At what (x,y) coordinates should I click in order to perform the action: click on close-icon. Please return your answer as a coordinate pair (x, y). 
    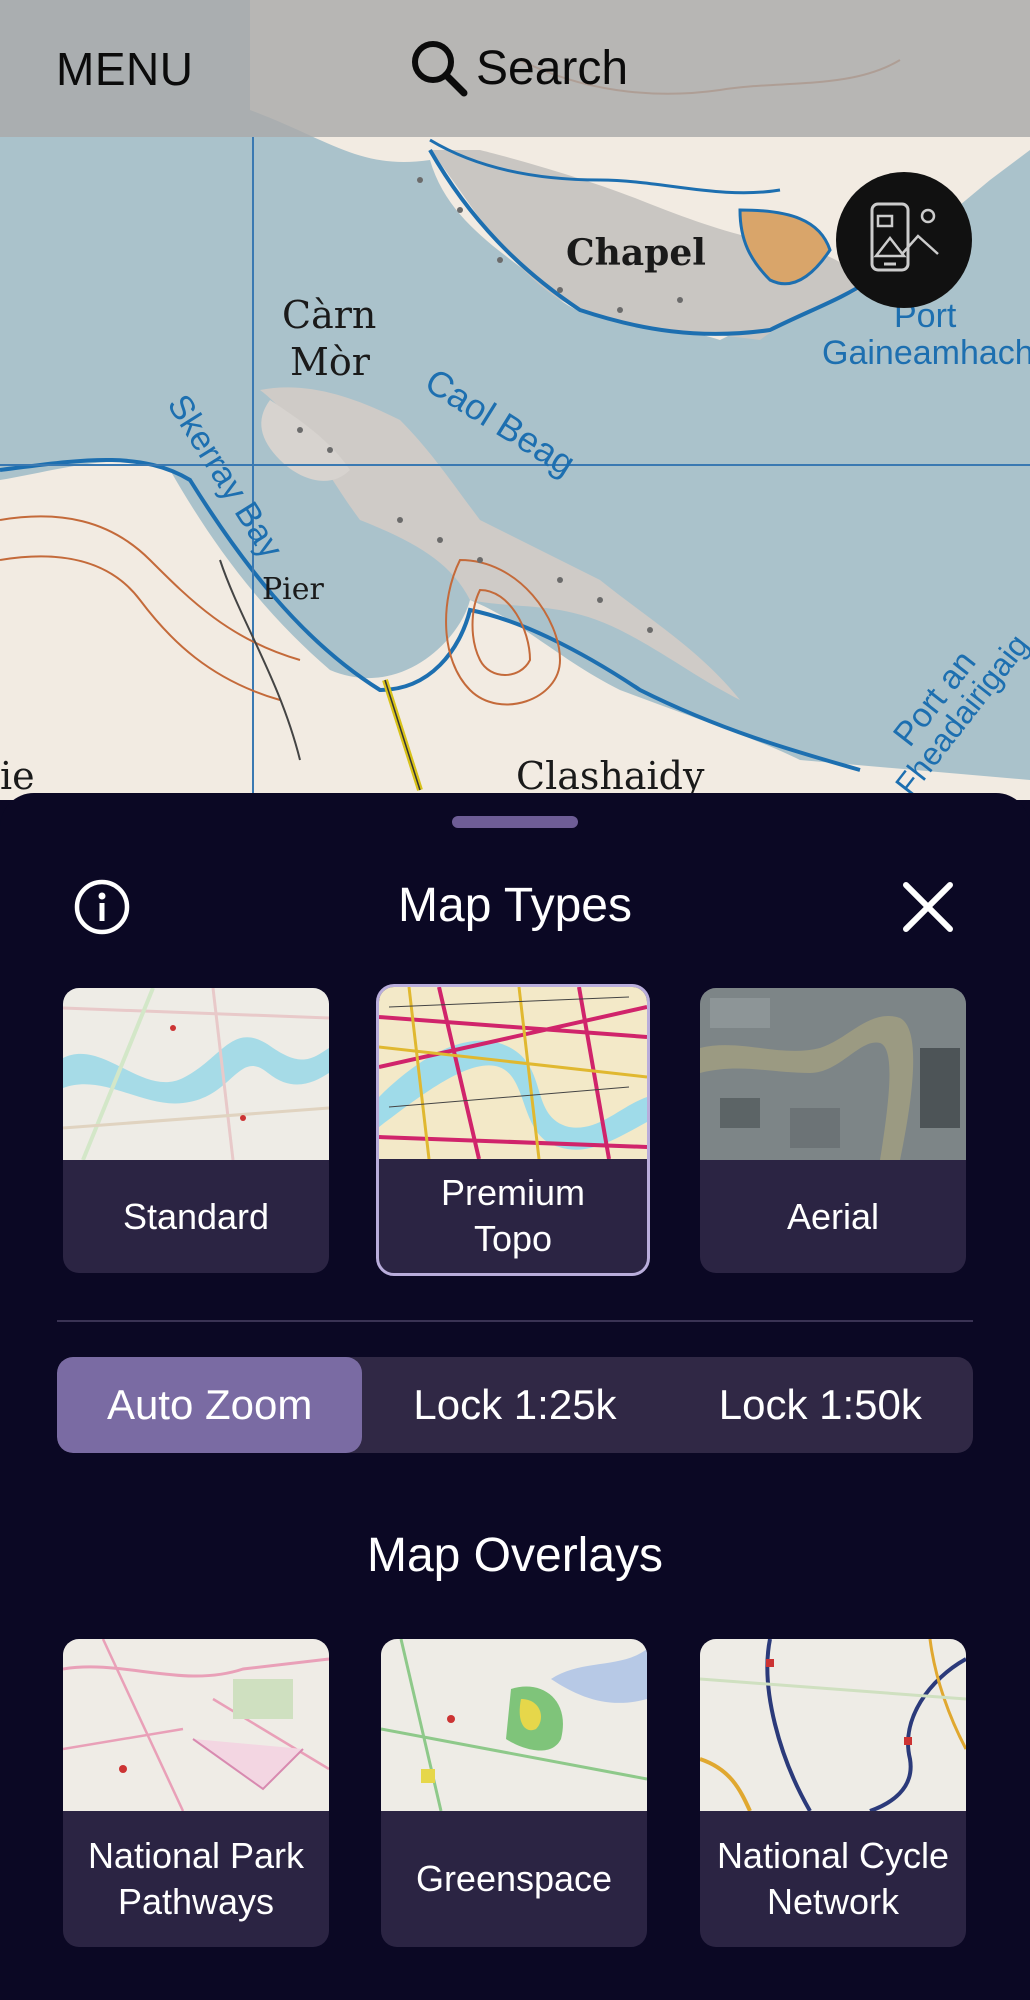
    Looking at the image, I should click on (928, 907).